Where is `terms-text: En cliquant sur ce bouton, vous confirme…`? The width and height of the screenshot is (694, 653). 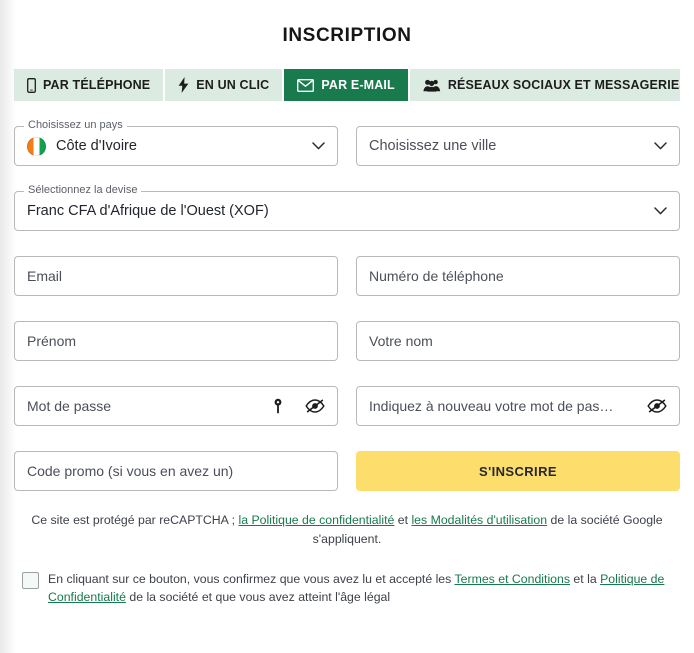 terms-text: En cliquant sur ce bouton, vous confirme… is located at coordinates (360, 589).